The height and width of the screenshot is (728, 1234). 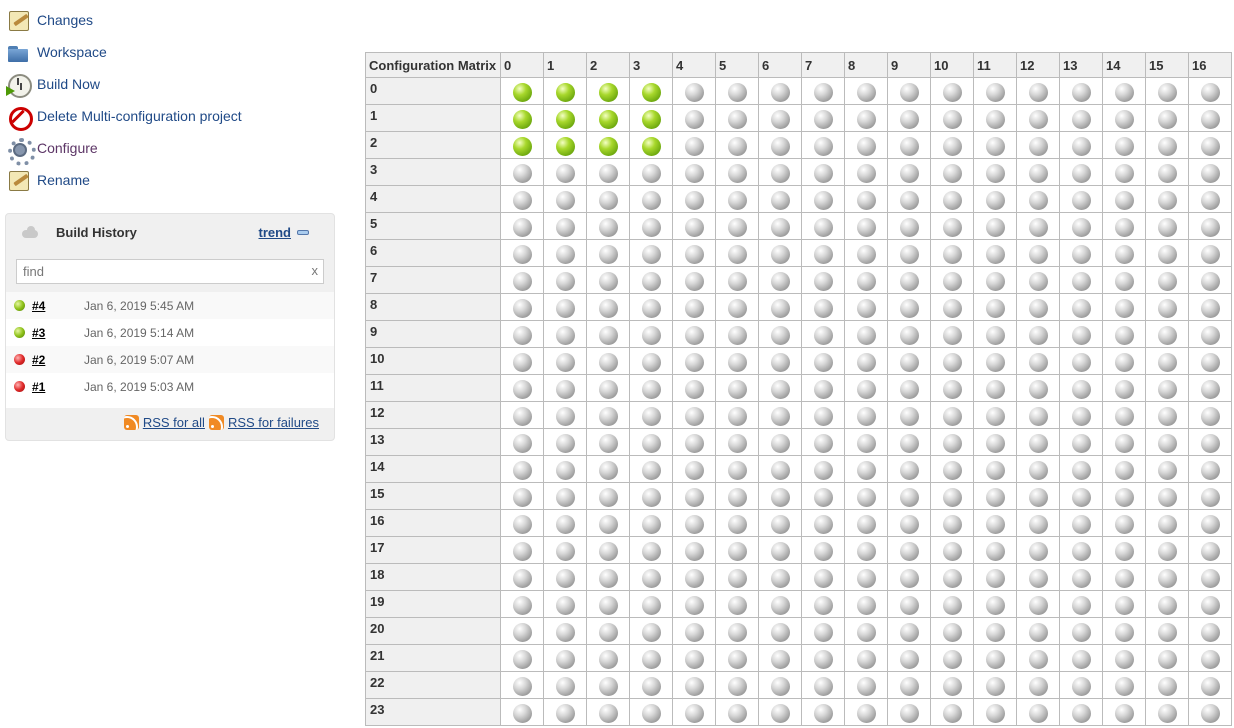 What do you see at coordinates (174, 422) in the screenshot?
I see `rss-all-link: RSS for all` at bounding box center [174, 422].